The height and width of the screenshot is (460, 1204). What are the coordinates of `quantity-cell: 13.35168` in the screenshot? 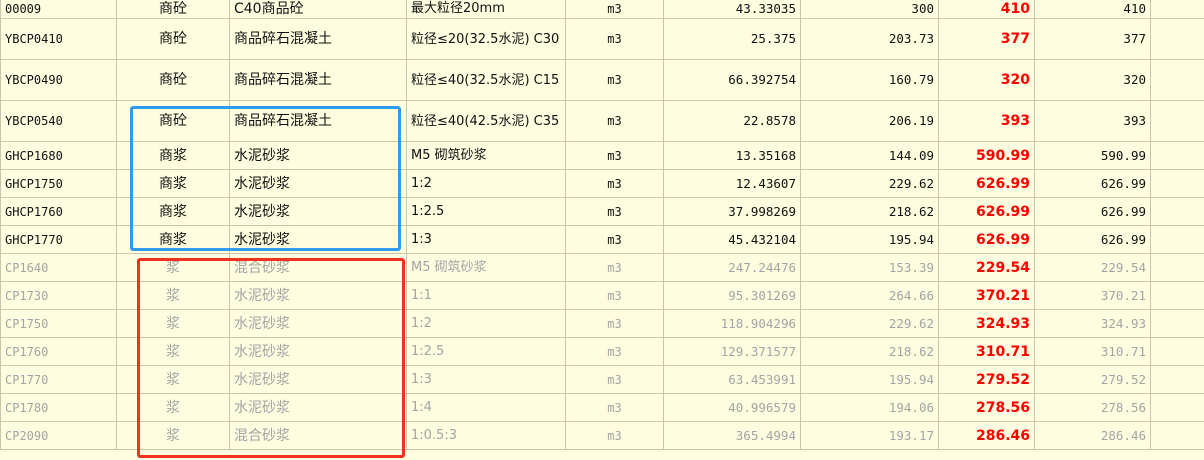 It's located at (732, 155).